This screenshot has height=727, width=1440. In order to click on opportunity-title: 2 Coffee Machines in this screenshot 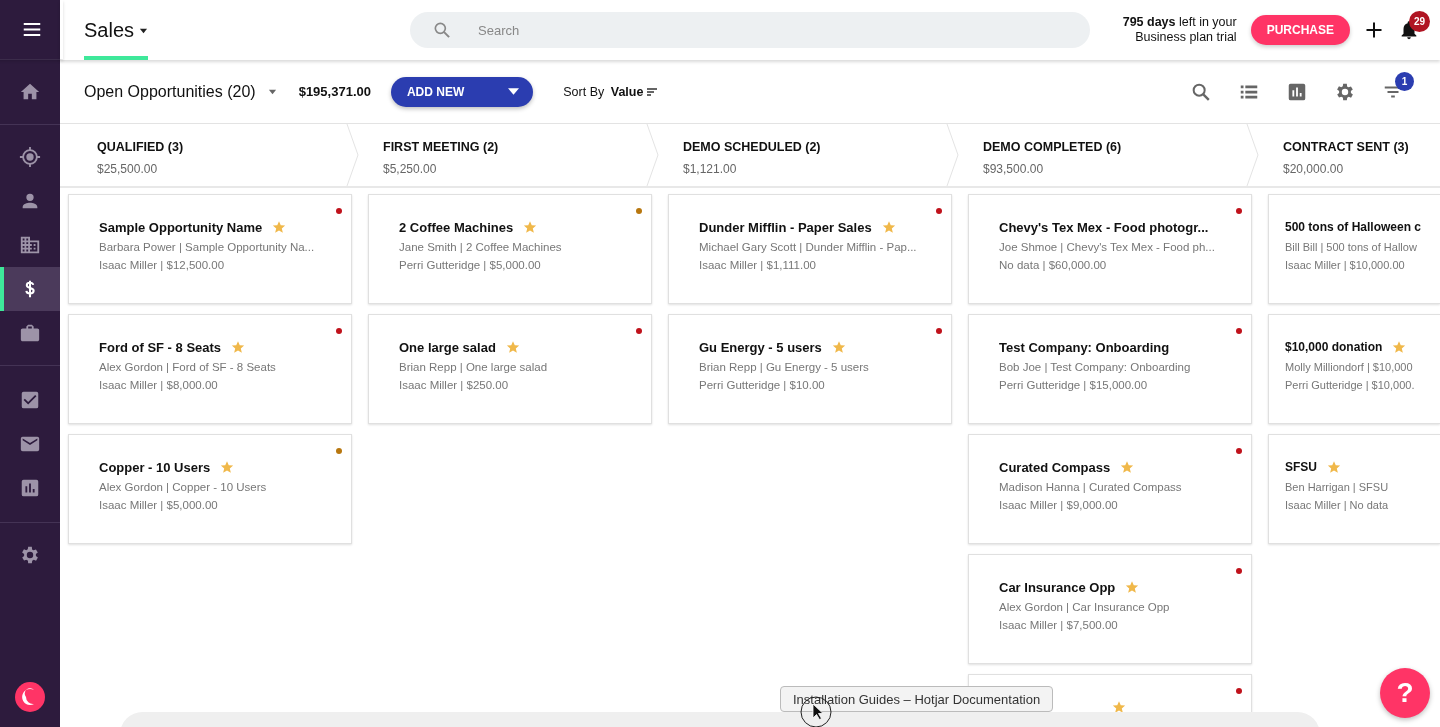, I will do `click(456, 227)`.